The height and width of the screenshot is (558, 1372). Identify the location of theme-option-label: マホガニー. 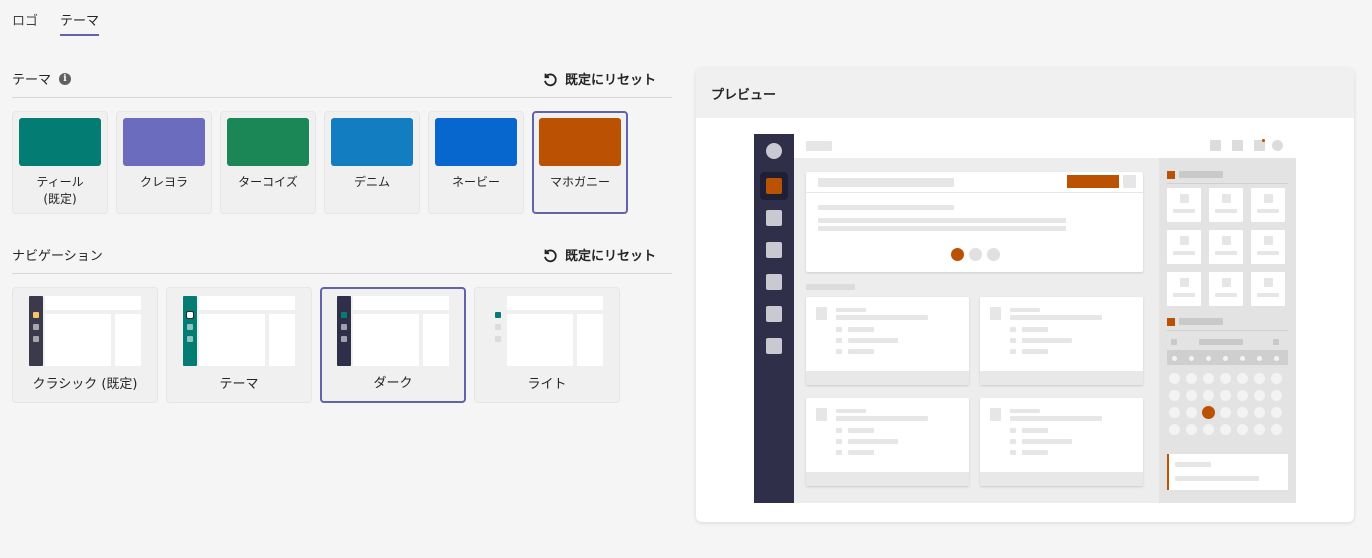
(579, 182).